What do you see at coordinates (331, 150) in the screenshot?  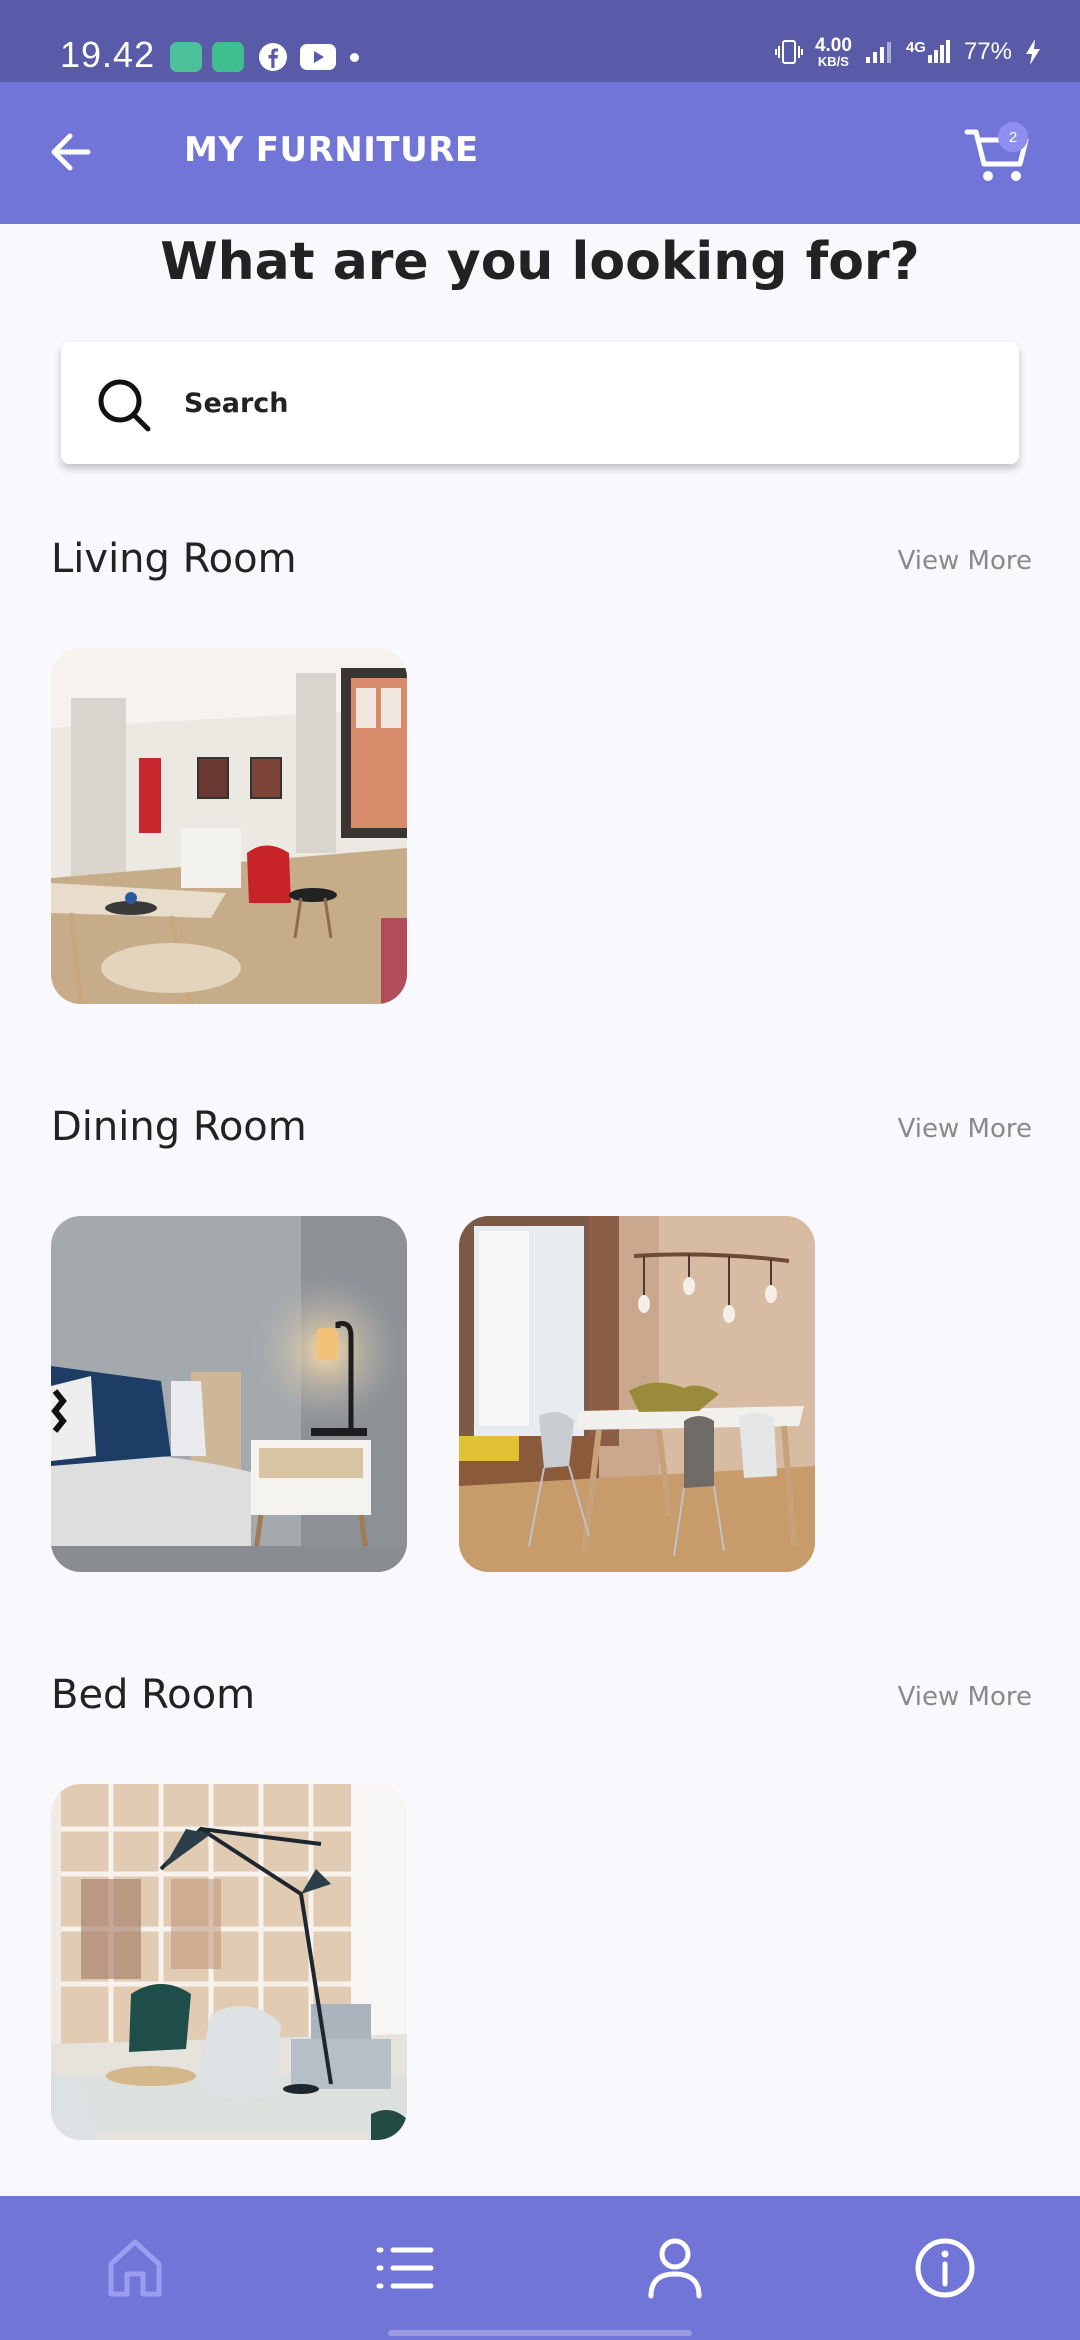 I see `app-title: MY FURNITURE` at bounding box center [331, 150].